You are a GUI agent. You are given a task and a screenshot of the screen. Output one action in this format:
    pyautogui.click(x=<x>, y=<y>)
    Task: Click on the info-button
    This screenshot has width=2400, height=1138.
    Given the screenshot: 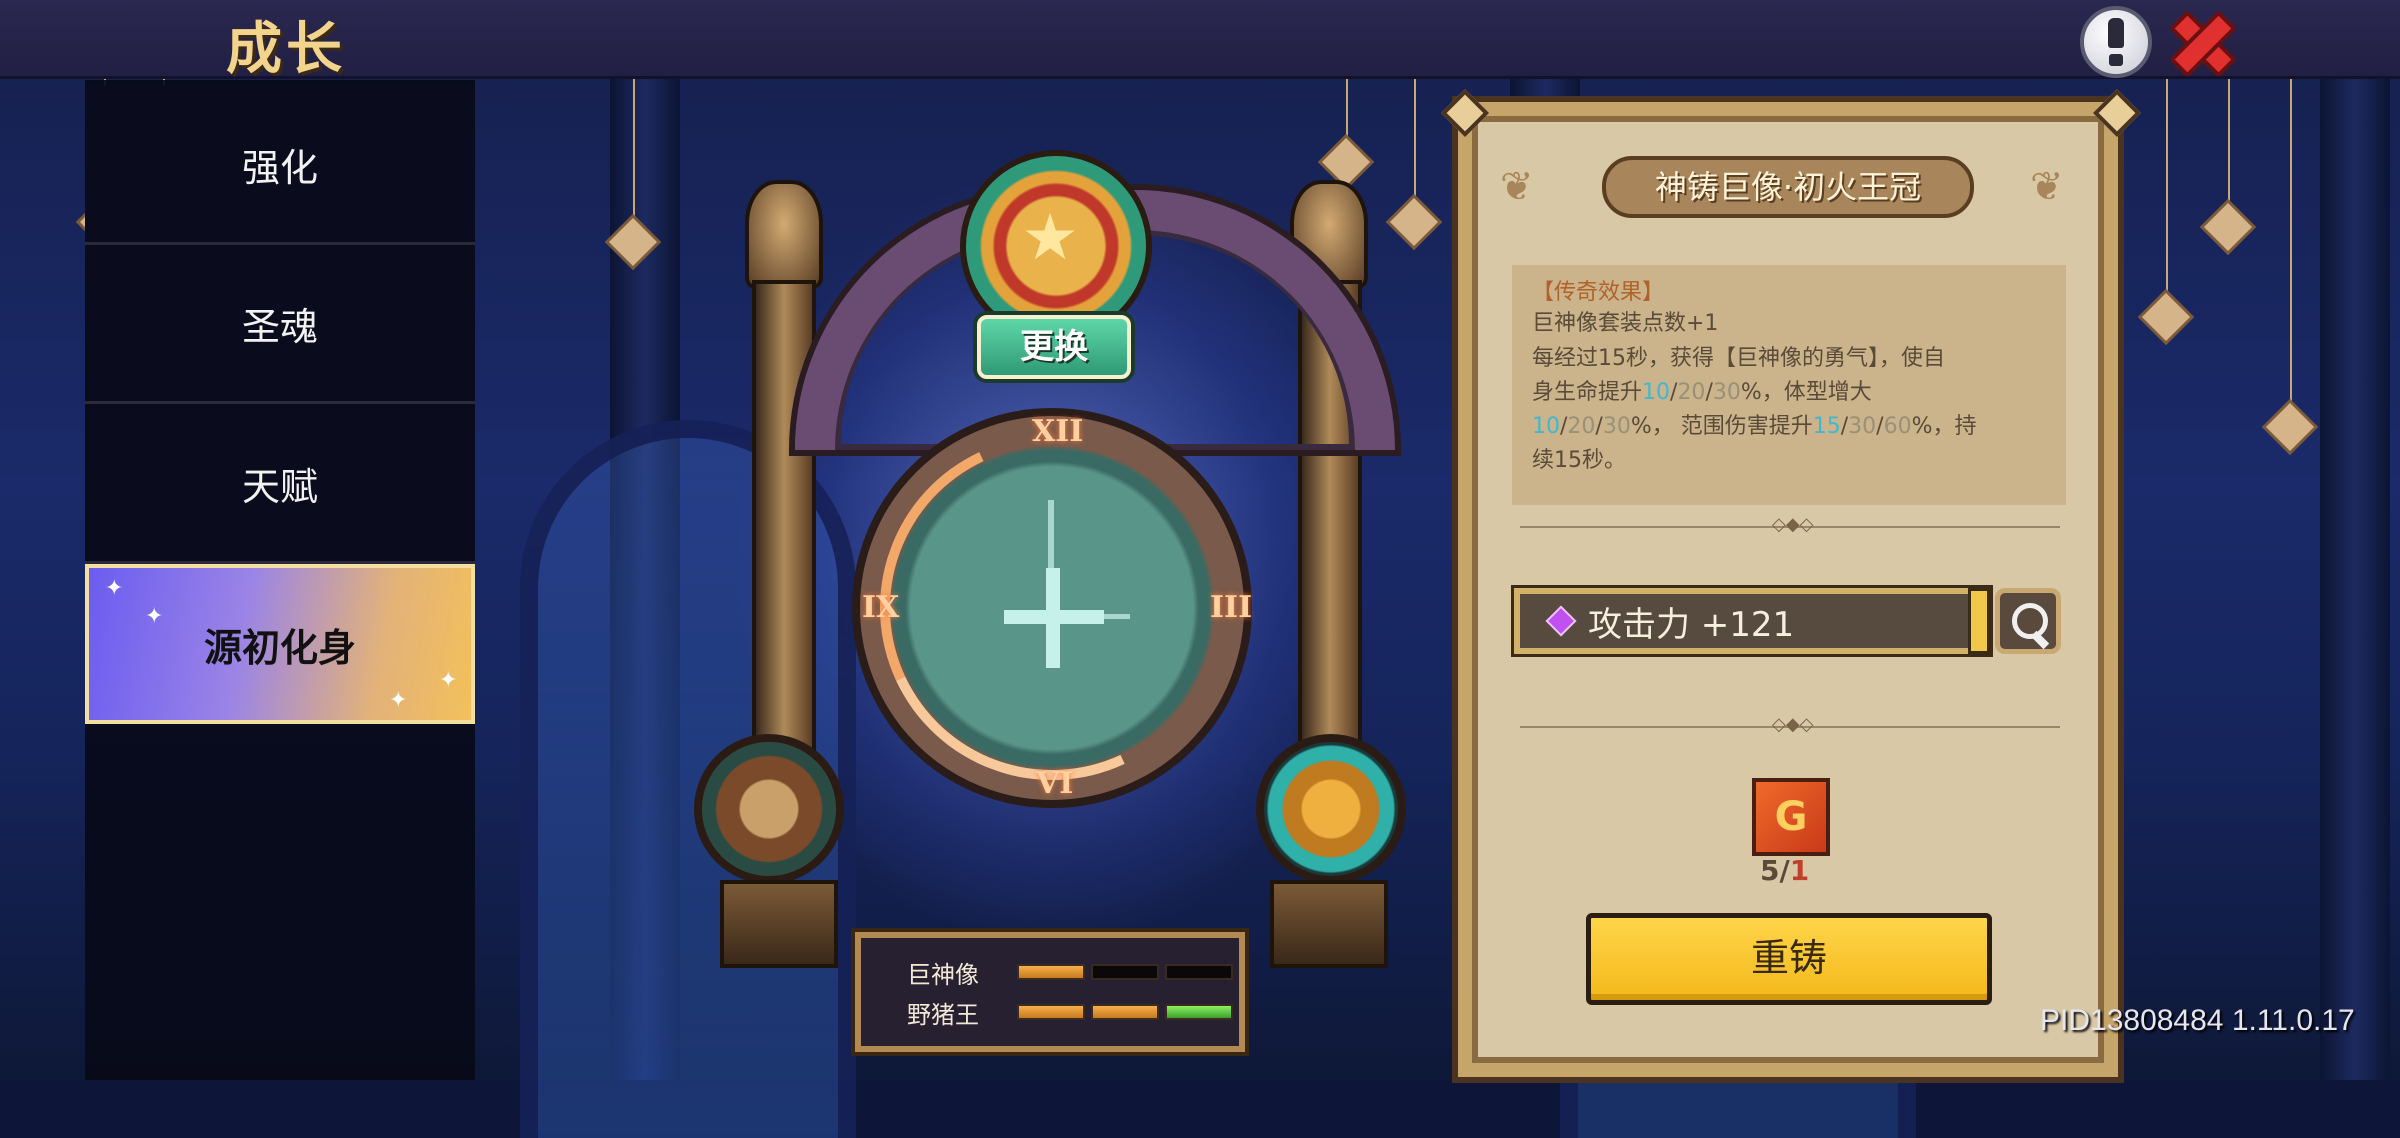 What is the action you would take?
    pyautogui.click(x=2116, y=42)
    